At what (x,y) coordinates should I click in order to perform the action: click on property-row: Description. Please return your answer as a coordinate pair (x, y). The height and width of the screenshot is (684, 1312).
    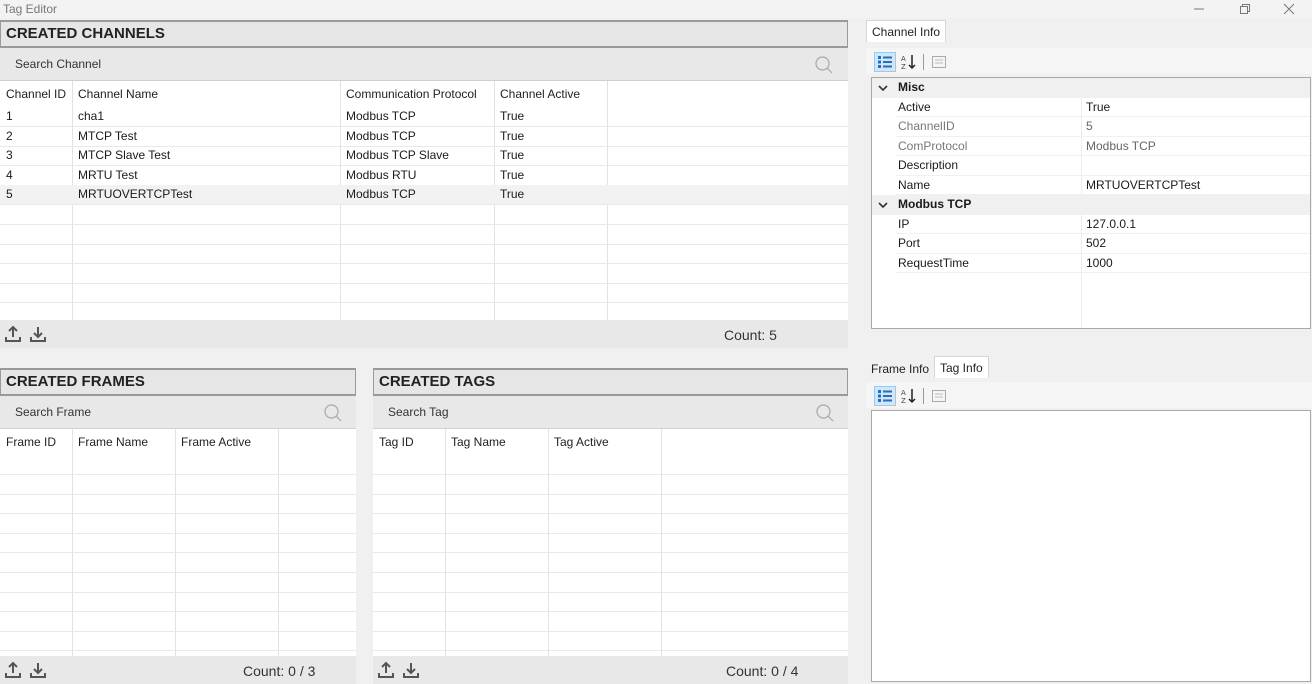
    Looking at the image, I should click on (1091, 166).